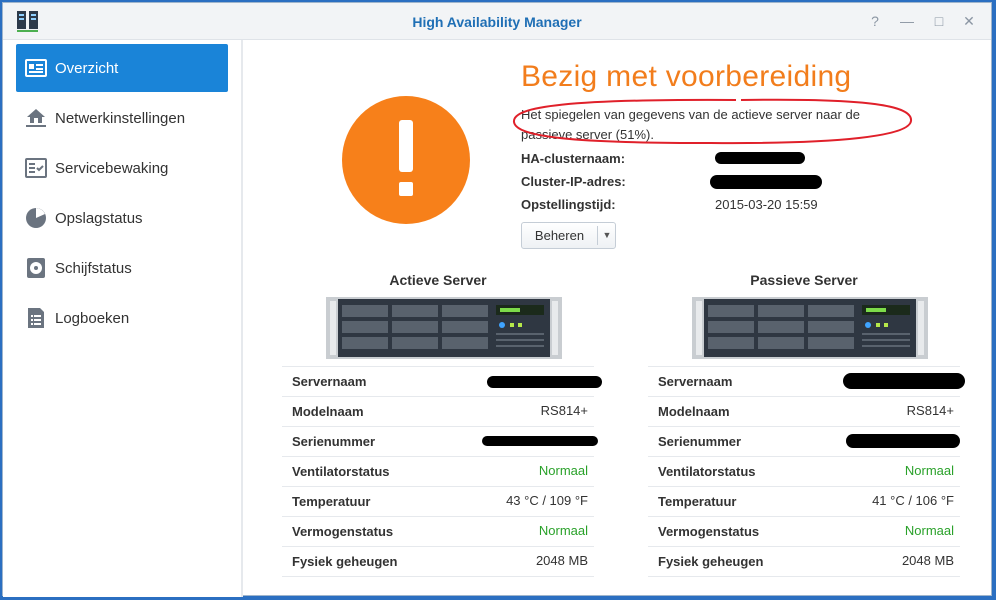  What do you see at coordinates (573, 181) in the screenshot?
I see `cluster-ip-label: Cluster-IP-adres:` at bounding box center [573, 181].